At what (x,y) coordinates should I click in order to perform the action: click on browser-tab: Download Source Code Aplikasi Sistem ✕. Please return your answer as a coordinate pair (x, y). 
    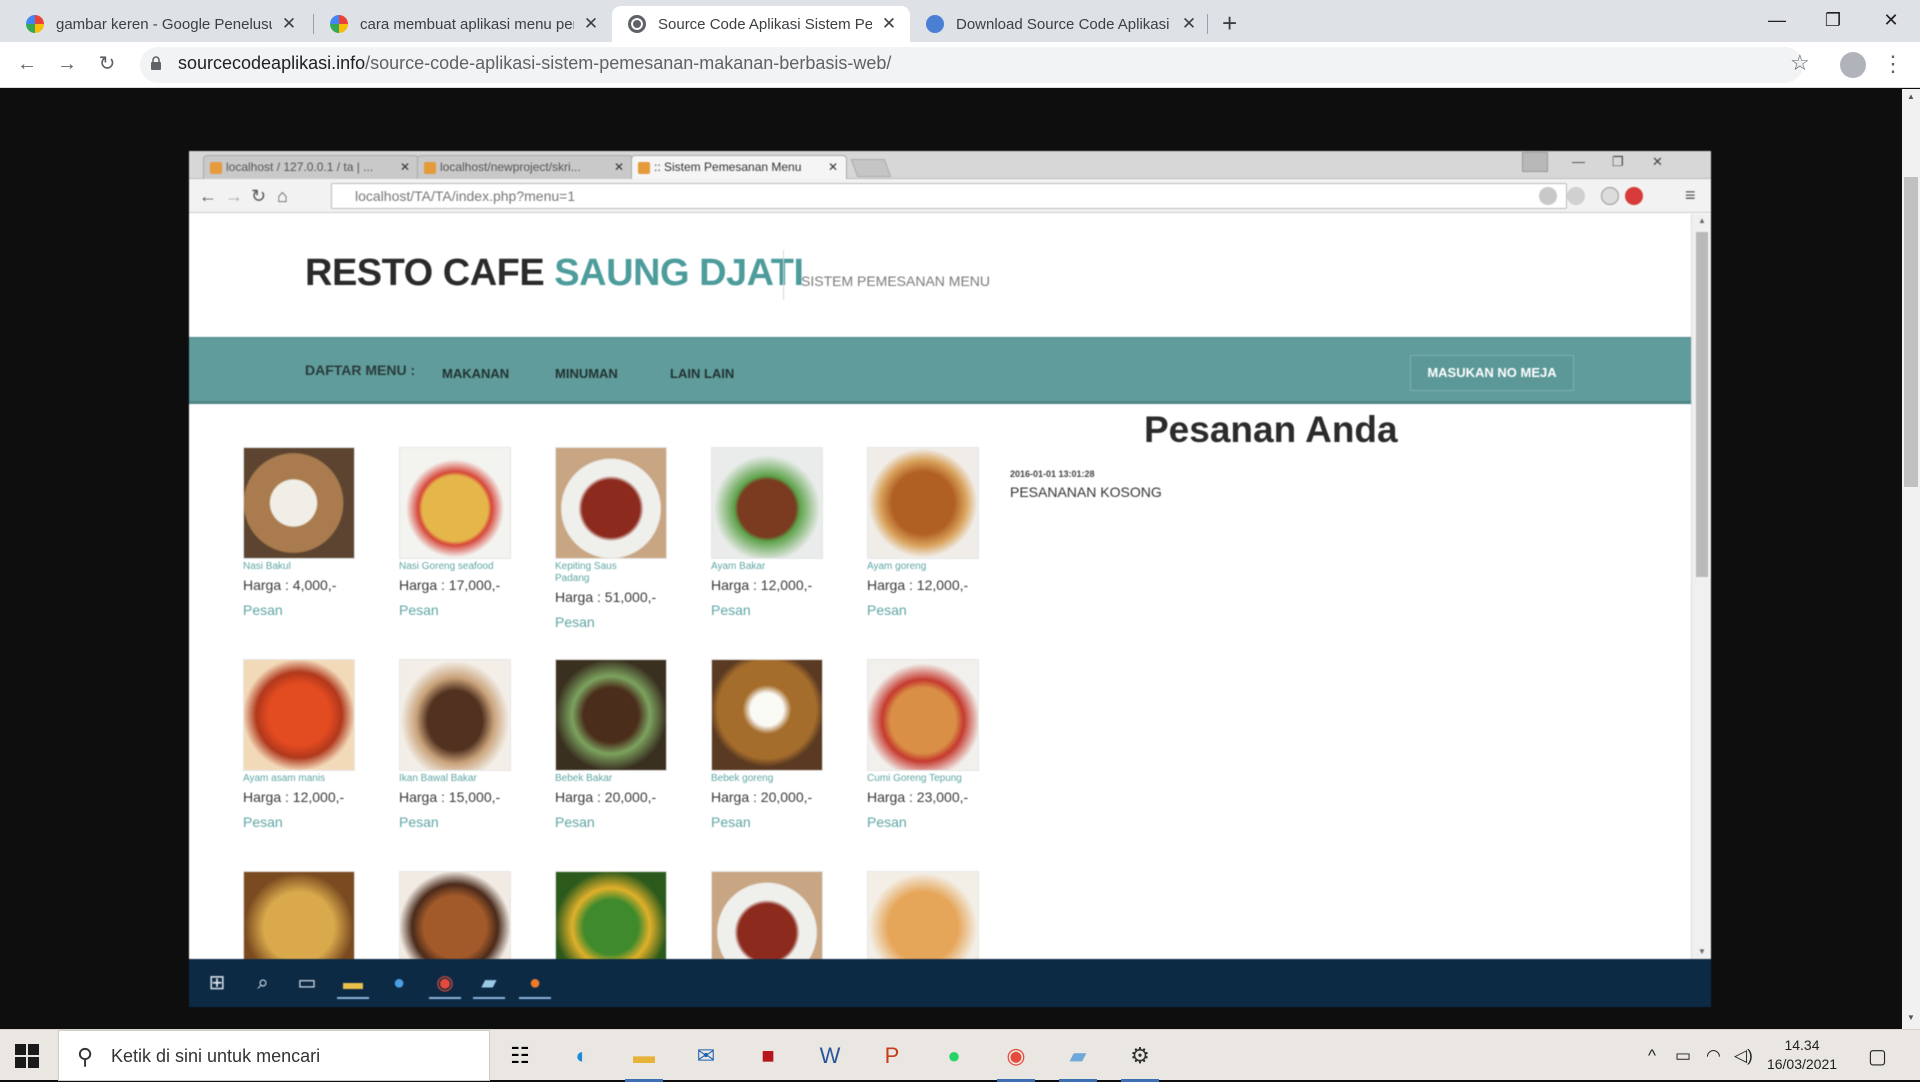
    Looking at the image, I should click on (1060, 24).